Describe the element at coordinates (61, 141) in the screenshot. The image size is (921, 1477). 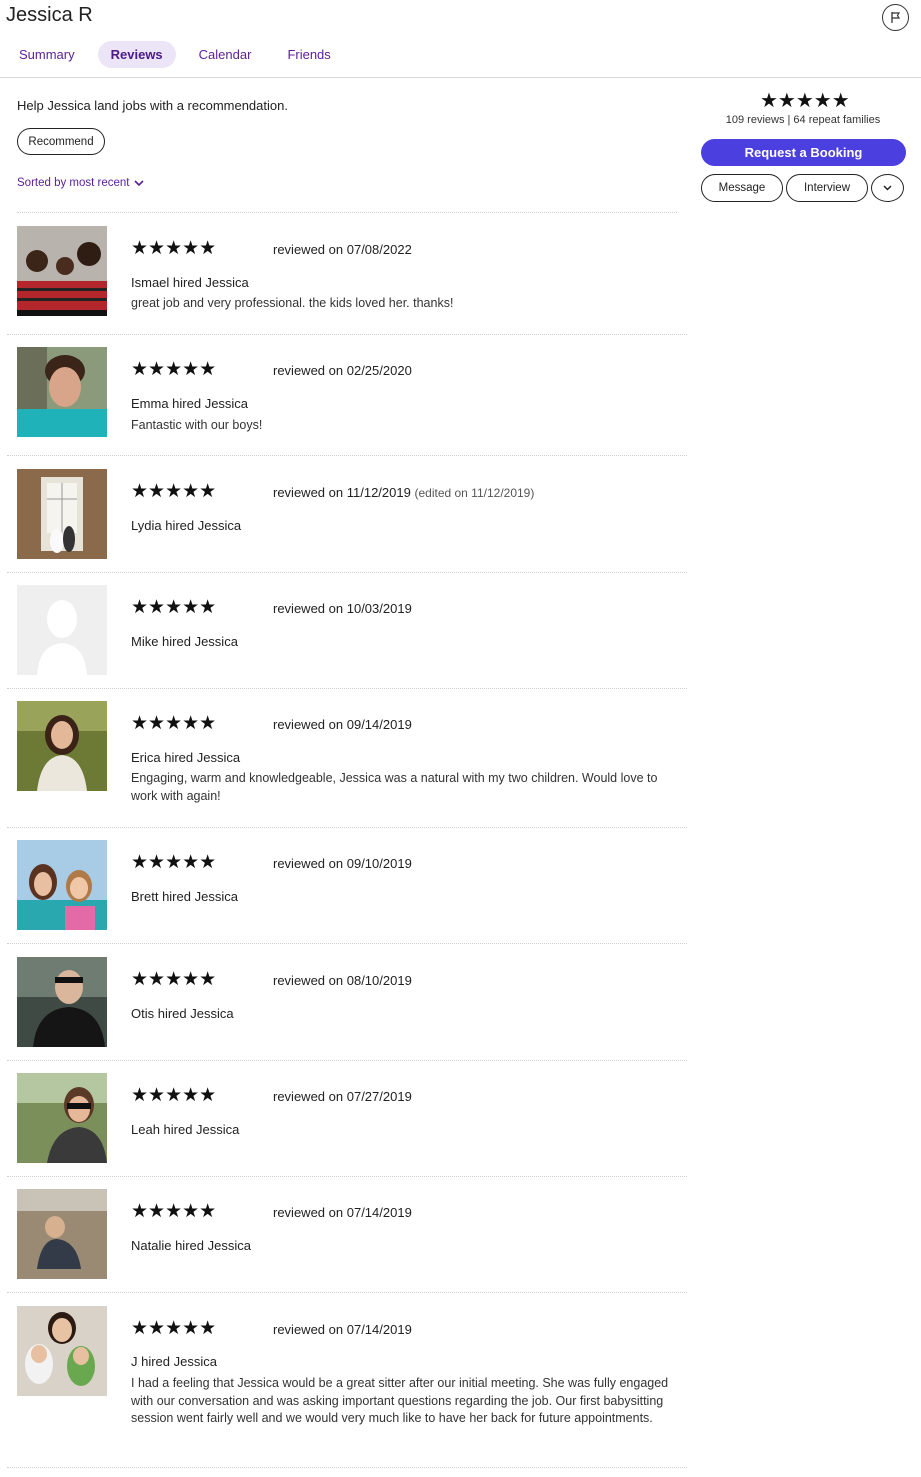
I see `recommend-button: Recommend` at that location.